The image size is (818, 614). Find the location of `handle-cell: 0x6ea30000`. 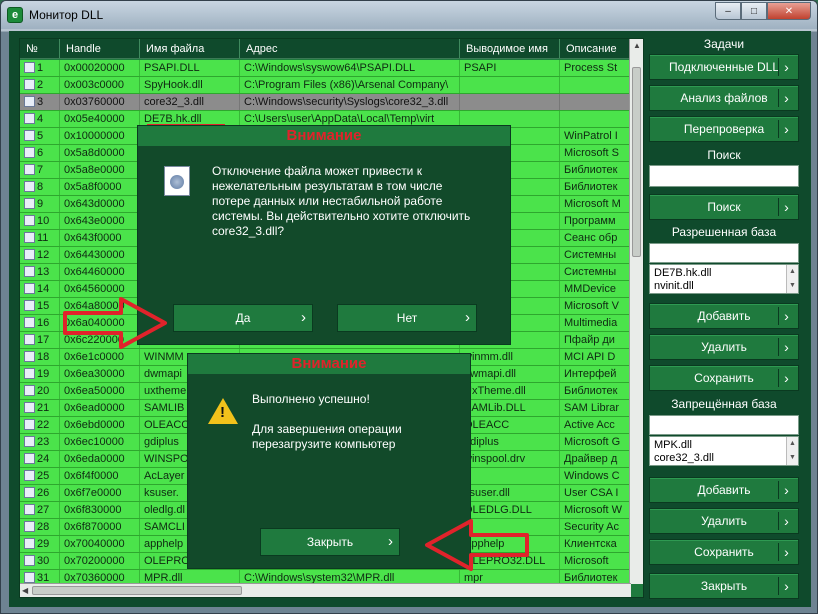

handle-cell: 0x6ea30000 is located at coordinates (100, 374).